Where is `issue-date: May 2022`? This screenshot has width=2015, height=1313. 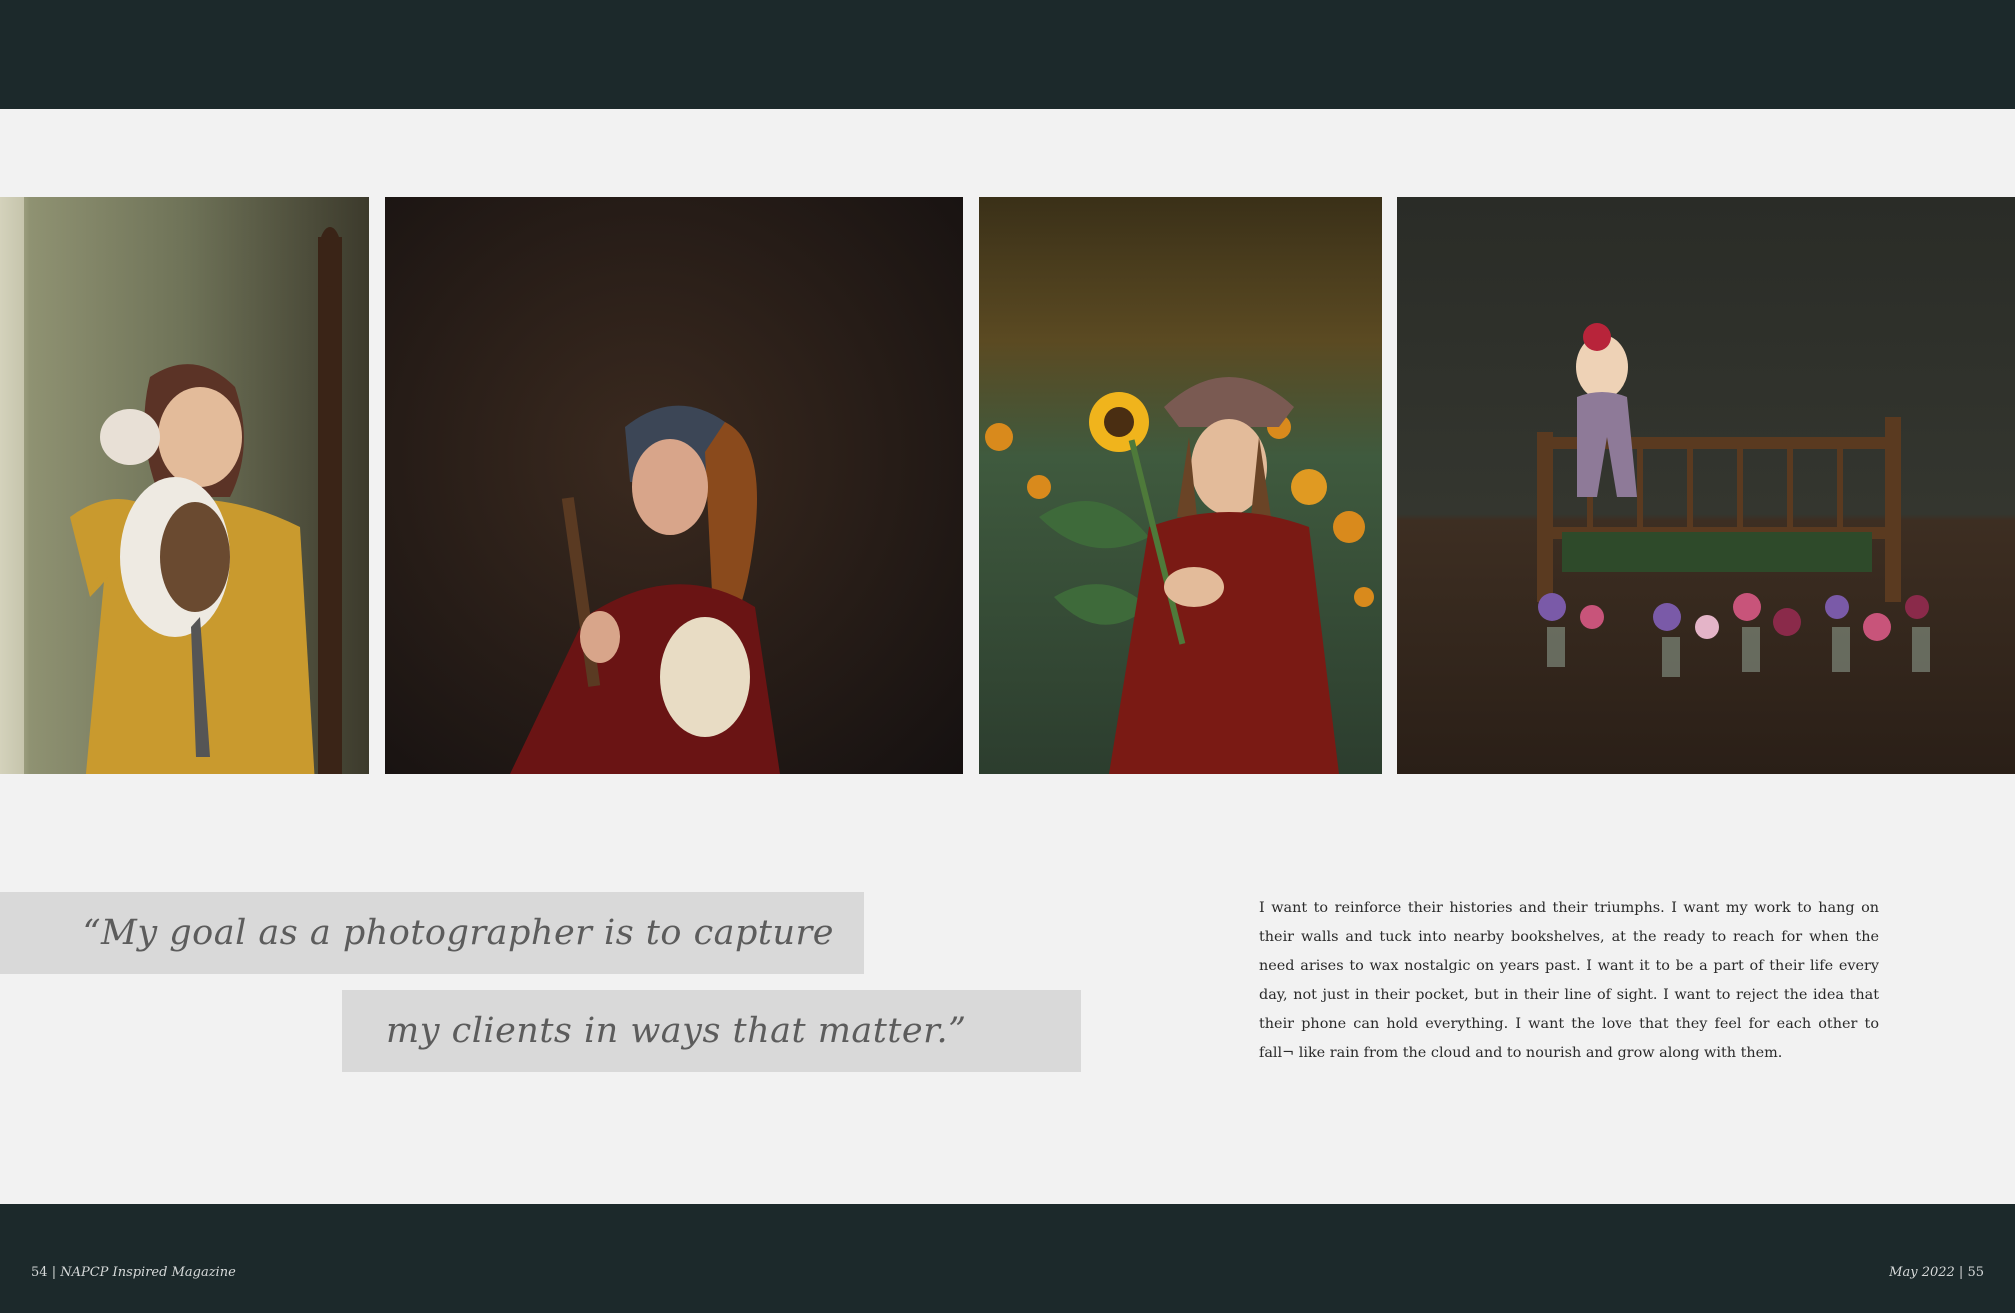
issue-date: May 2022 is located at coordinates (1922, 1272).